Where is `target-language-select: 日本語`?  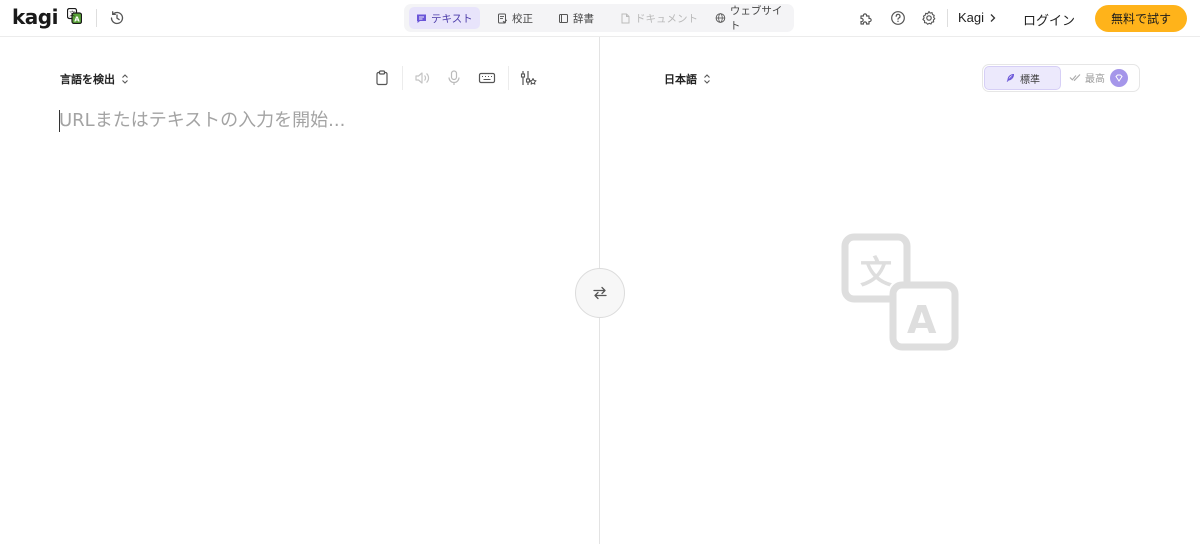 target-language-select: 日本語 is located at coordinates (687, 79).